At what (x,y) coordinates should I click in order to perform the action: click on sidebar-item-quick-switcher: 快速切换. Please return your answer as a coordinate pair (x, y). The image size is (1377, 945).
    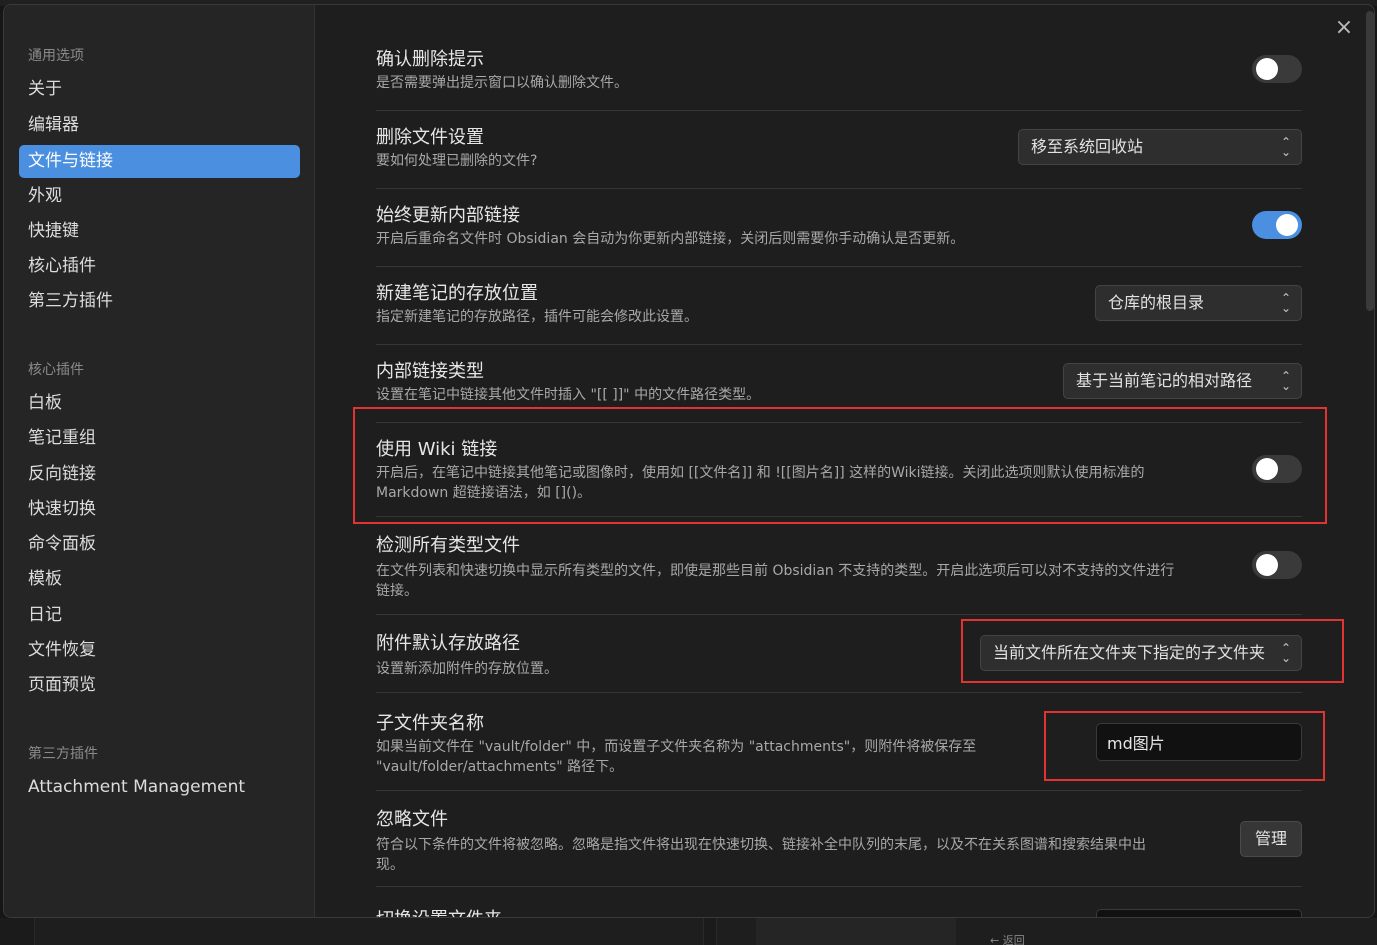
    Looking at the image, I should click on (159, 509).